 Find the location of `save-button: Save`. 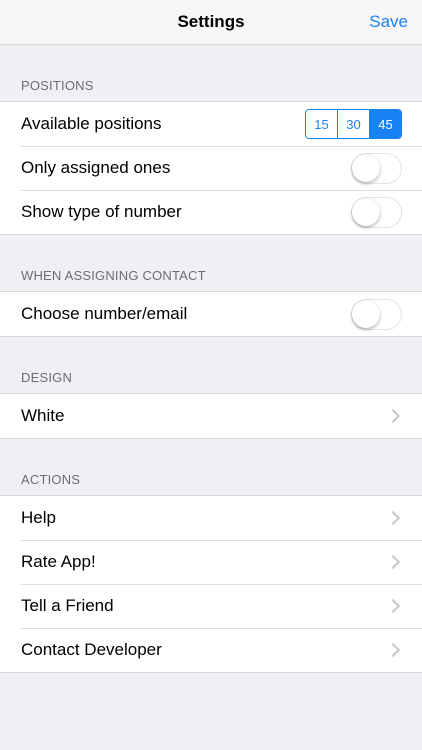

save-button: Save is located at coordinates (388, 22).